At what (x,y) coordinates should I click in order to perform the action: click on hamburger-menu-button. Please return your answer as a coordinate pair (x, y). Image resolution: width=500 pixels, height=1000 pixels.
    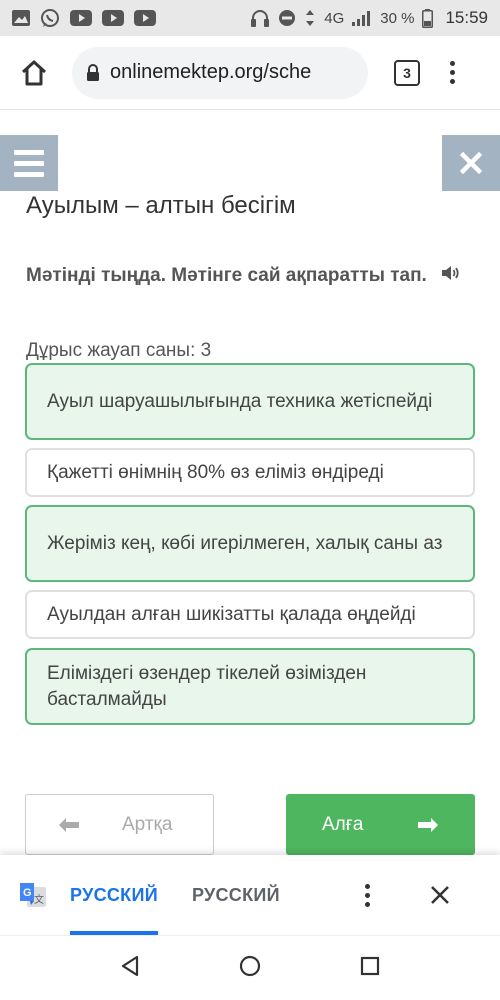
    Looking at the image, I should click on (29, 163).